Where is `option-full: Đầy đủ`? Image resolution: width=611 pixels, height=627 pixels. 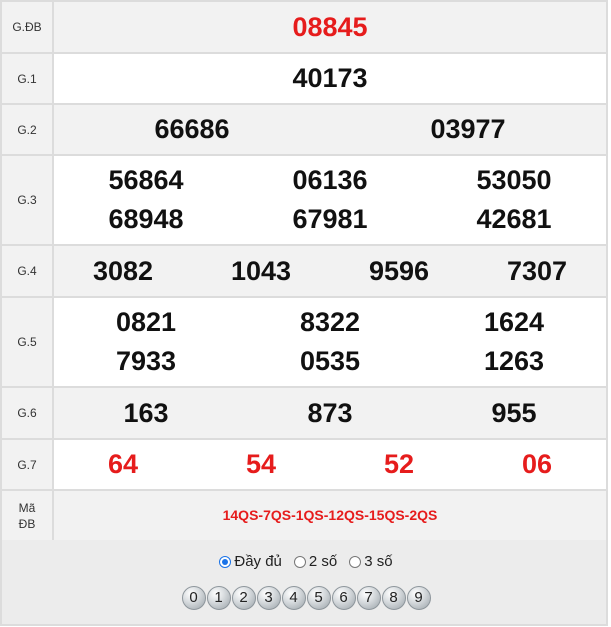 option-full: Đầy đủ is located at coordinates (250, 561).